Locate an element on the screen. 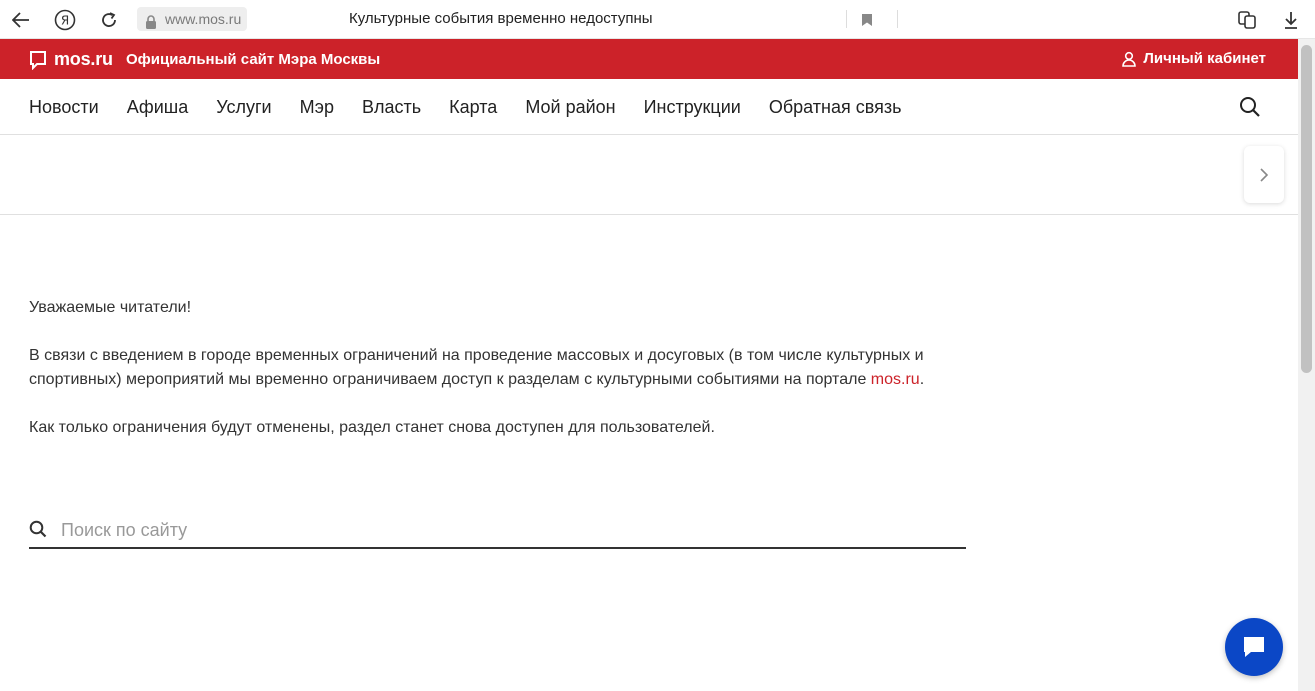 The height and width of the screenshot is (691, 1315). sub-menu-band is located at coordinates (649, 175).